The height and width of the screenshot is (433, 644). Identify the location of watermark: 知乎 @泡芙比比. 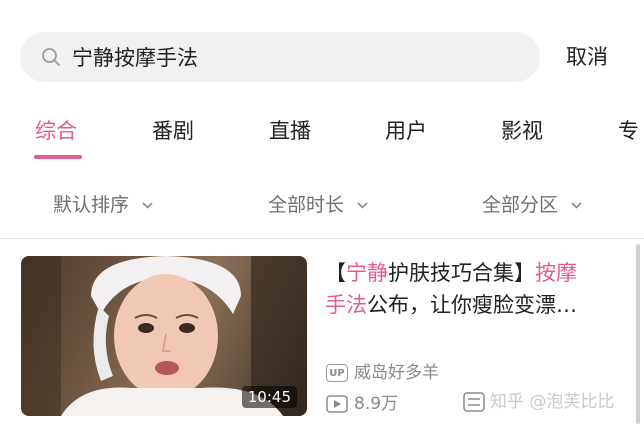
(552, 402).